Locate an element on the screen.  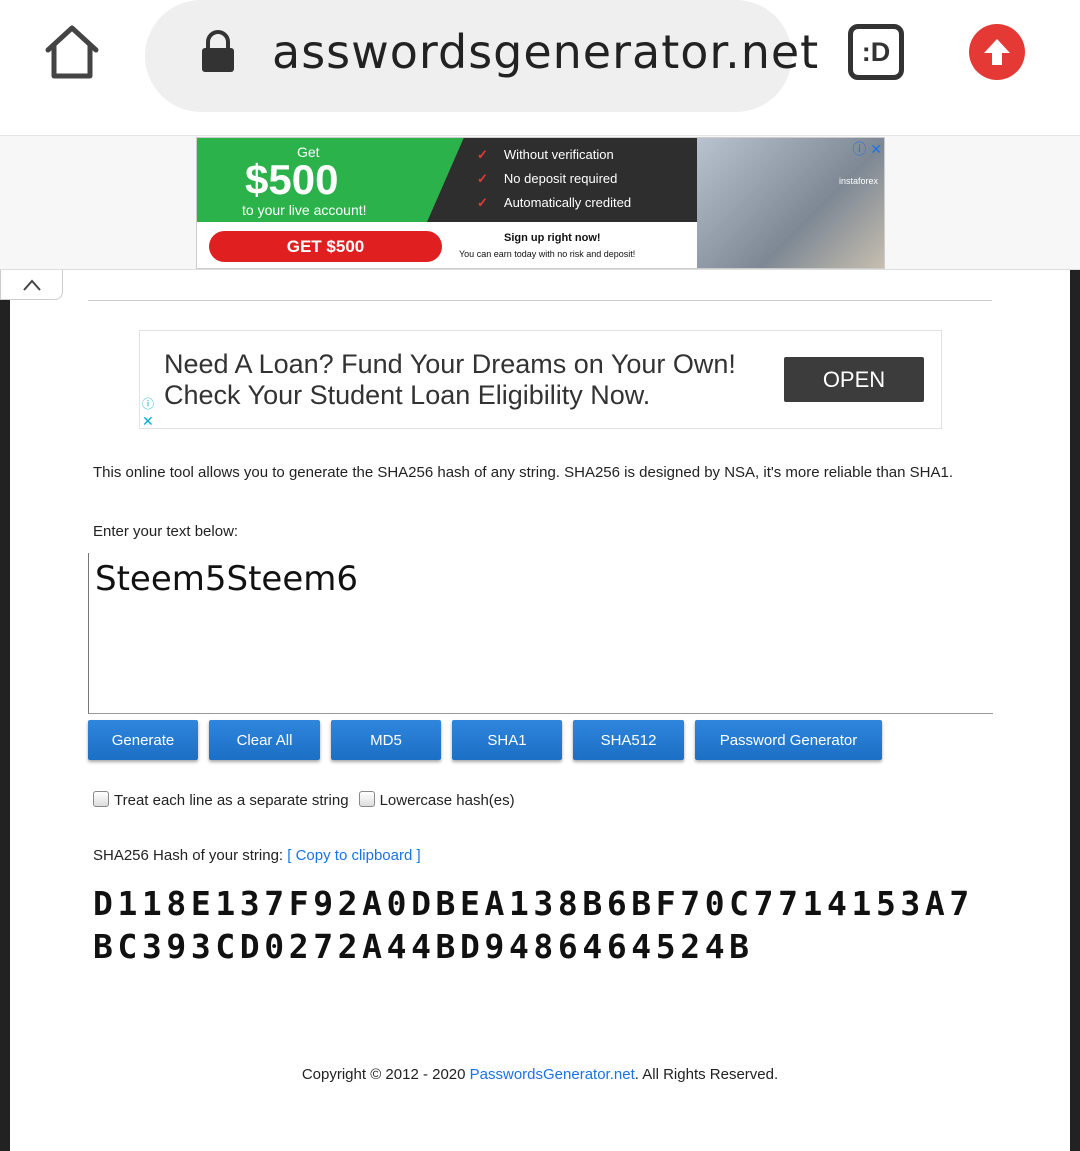
collapse-ad-button is located at coordinates (31, 285).